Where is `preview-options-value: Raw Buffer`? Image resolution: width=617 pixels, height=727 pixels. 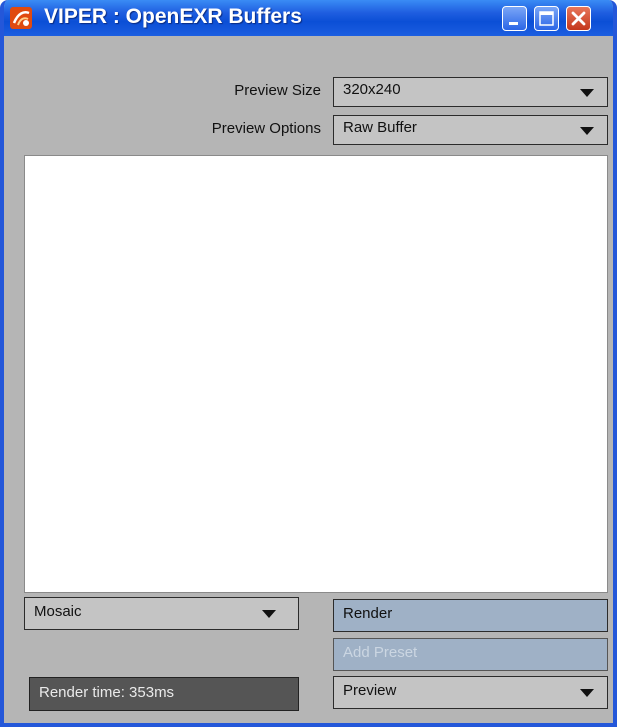 preview-options-value: Raw Buffer is located at coordinates (380, 127).